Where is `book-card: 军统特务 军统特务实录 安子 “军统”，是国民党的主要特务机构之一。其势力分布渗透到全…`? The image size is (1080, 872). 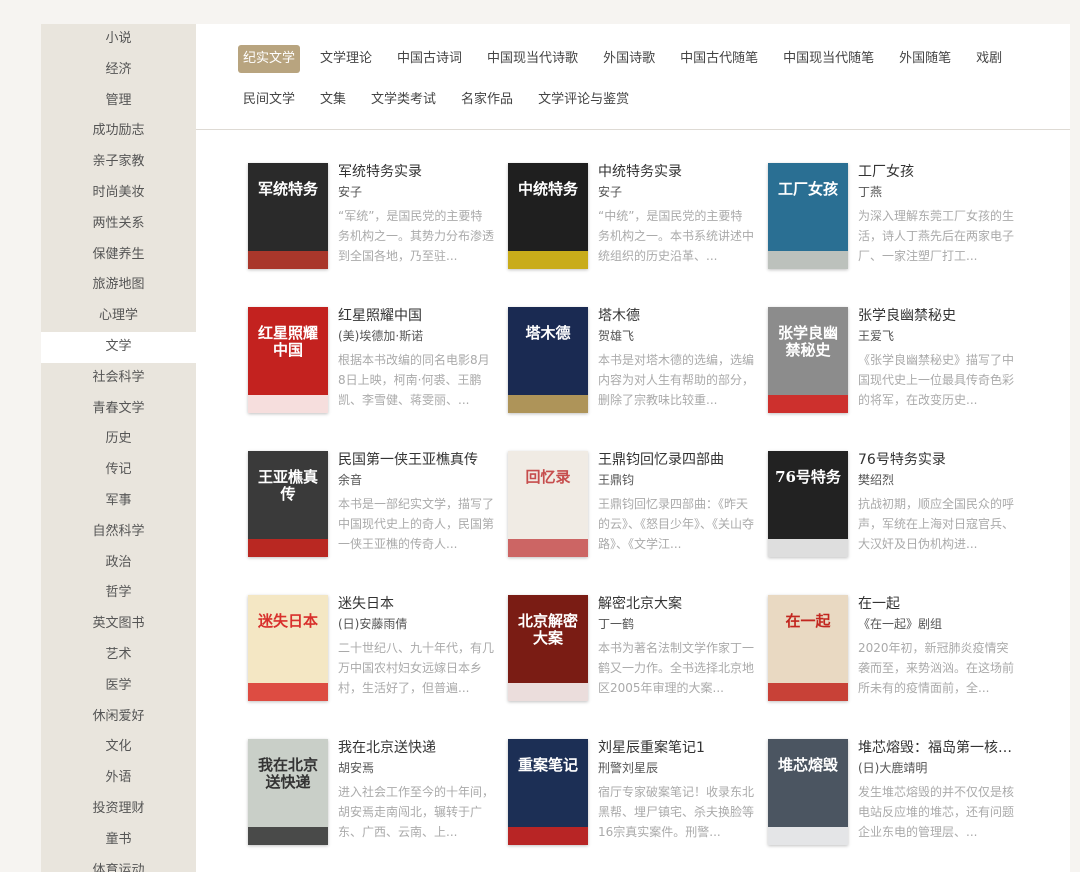
book-card: 军统特务 军统特务实录 安子 “军统”，是国民党的主要特务机构之一。其势力分布渗透到全… is located at coordinates (373, 218).